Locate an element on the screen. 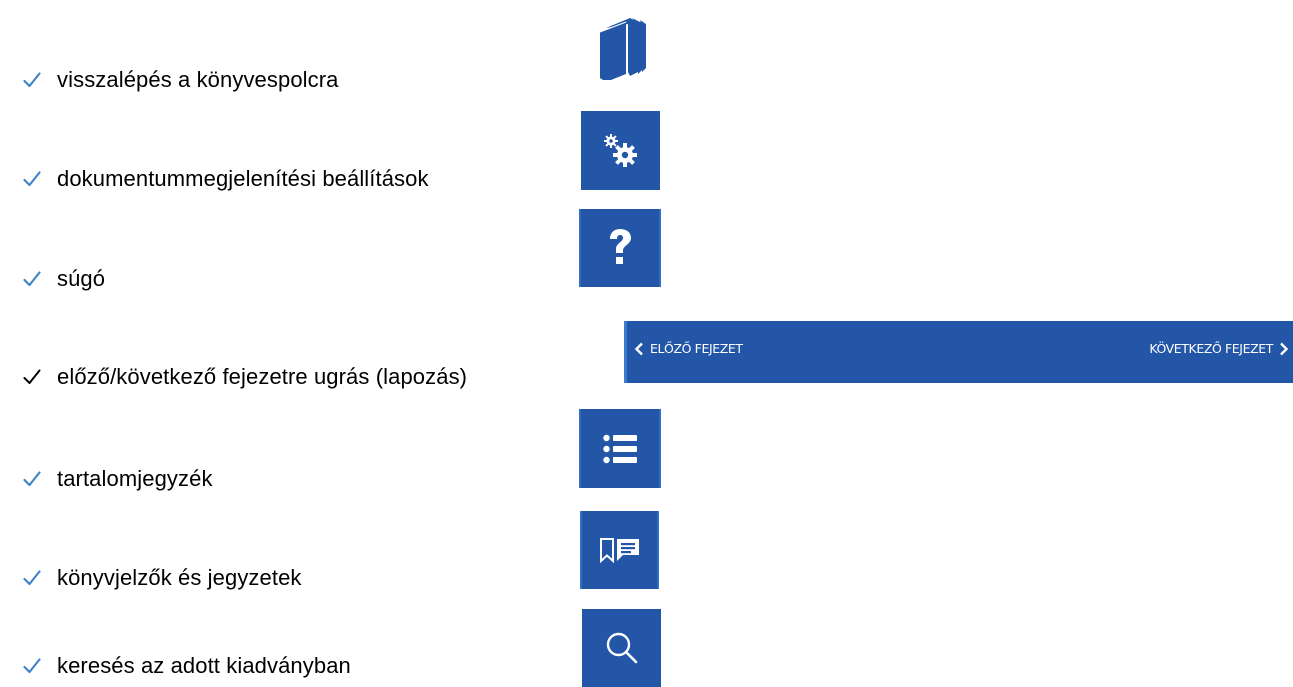  toc-button is located at coordinates (620, 448).